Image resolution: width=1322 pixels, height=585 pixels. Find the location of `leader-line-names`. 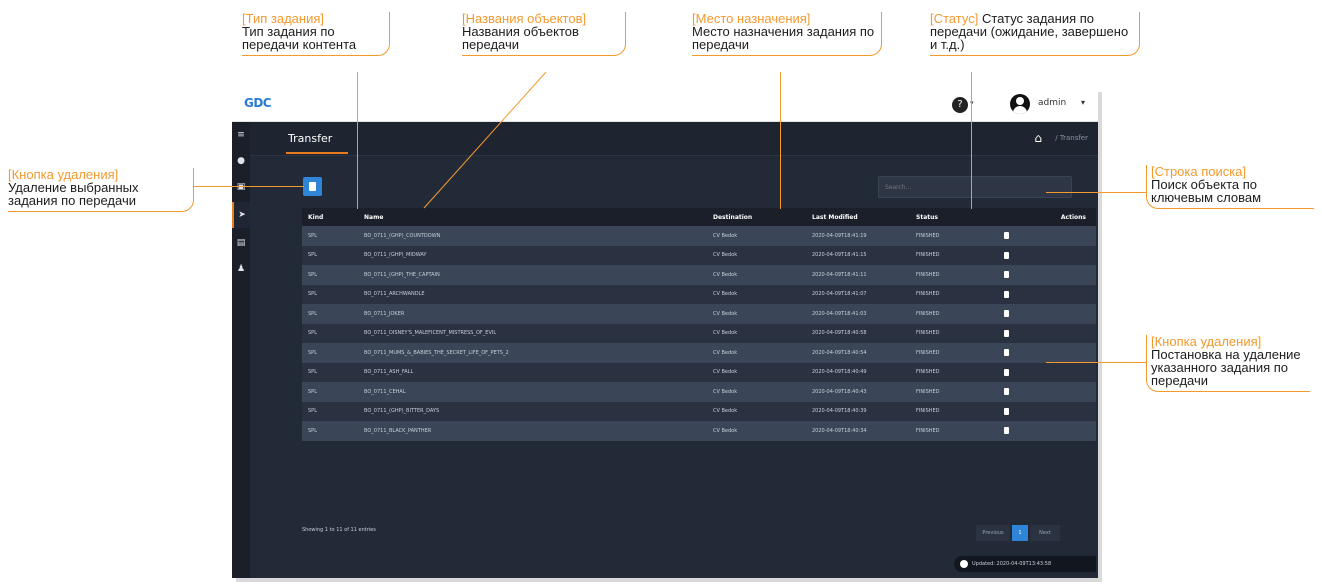

leader-line-names is located at coordinates (485, 140).